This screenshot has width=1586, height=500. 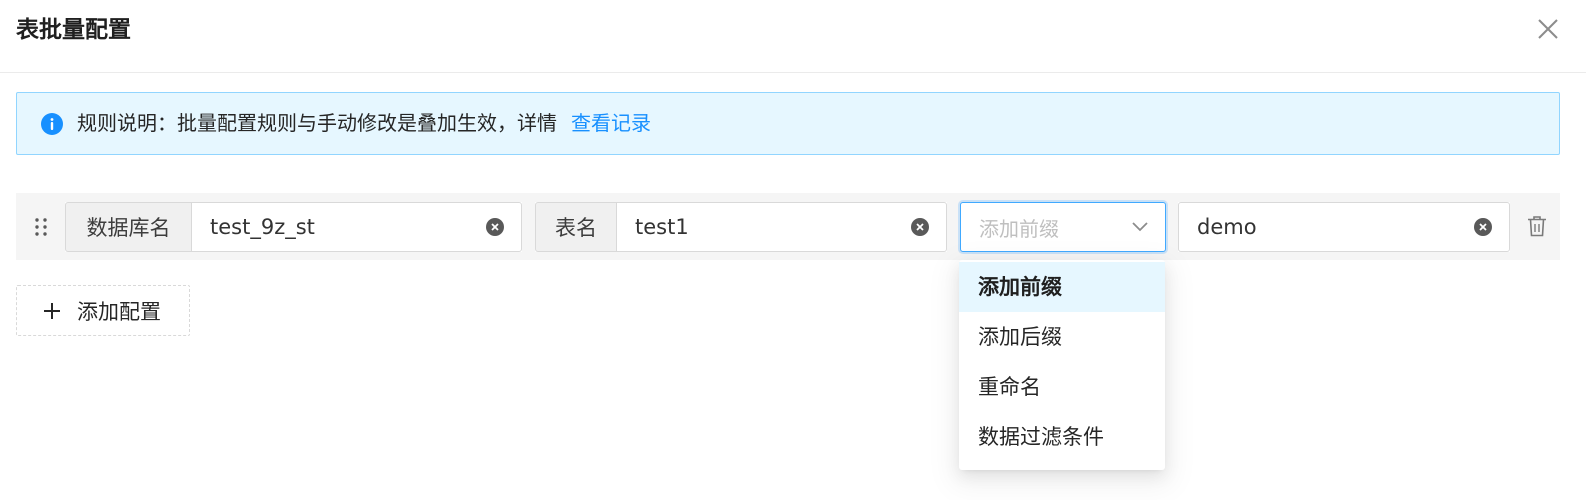 What do you see at coordinates (41, 227) in the screenshot?
I see `drag-handle-icon` at bounding box center [41, 227].